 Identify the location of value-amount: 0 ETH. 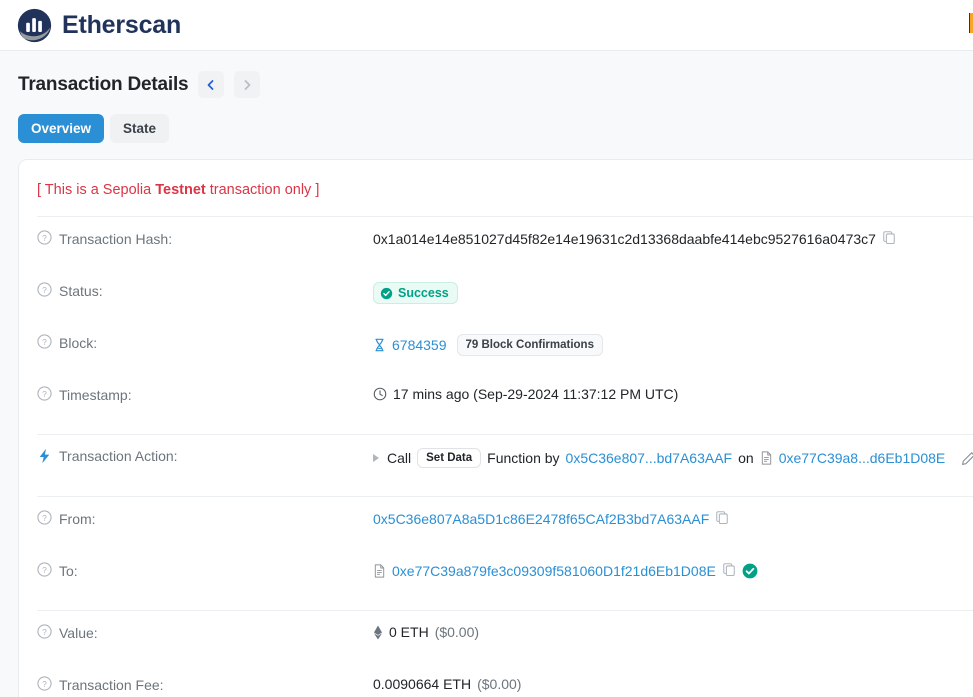
(409, 632).